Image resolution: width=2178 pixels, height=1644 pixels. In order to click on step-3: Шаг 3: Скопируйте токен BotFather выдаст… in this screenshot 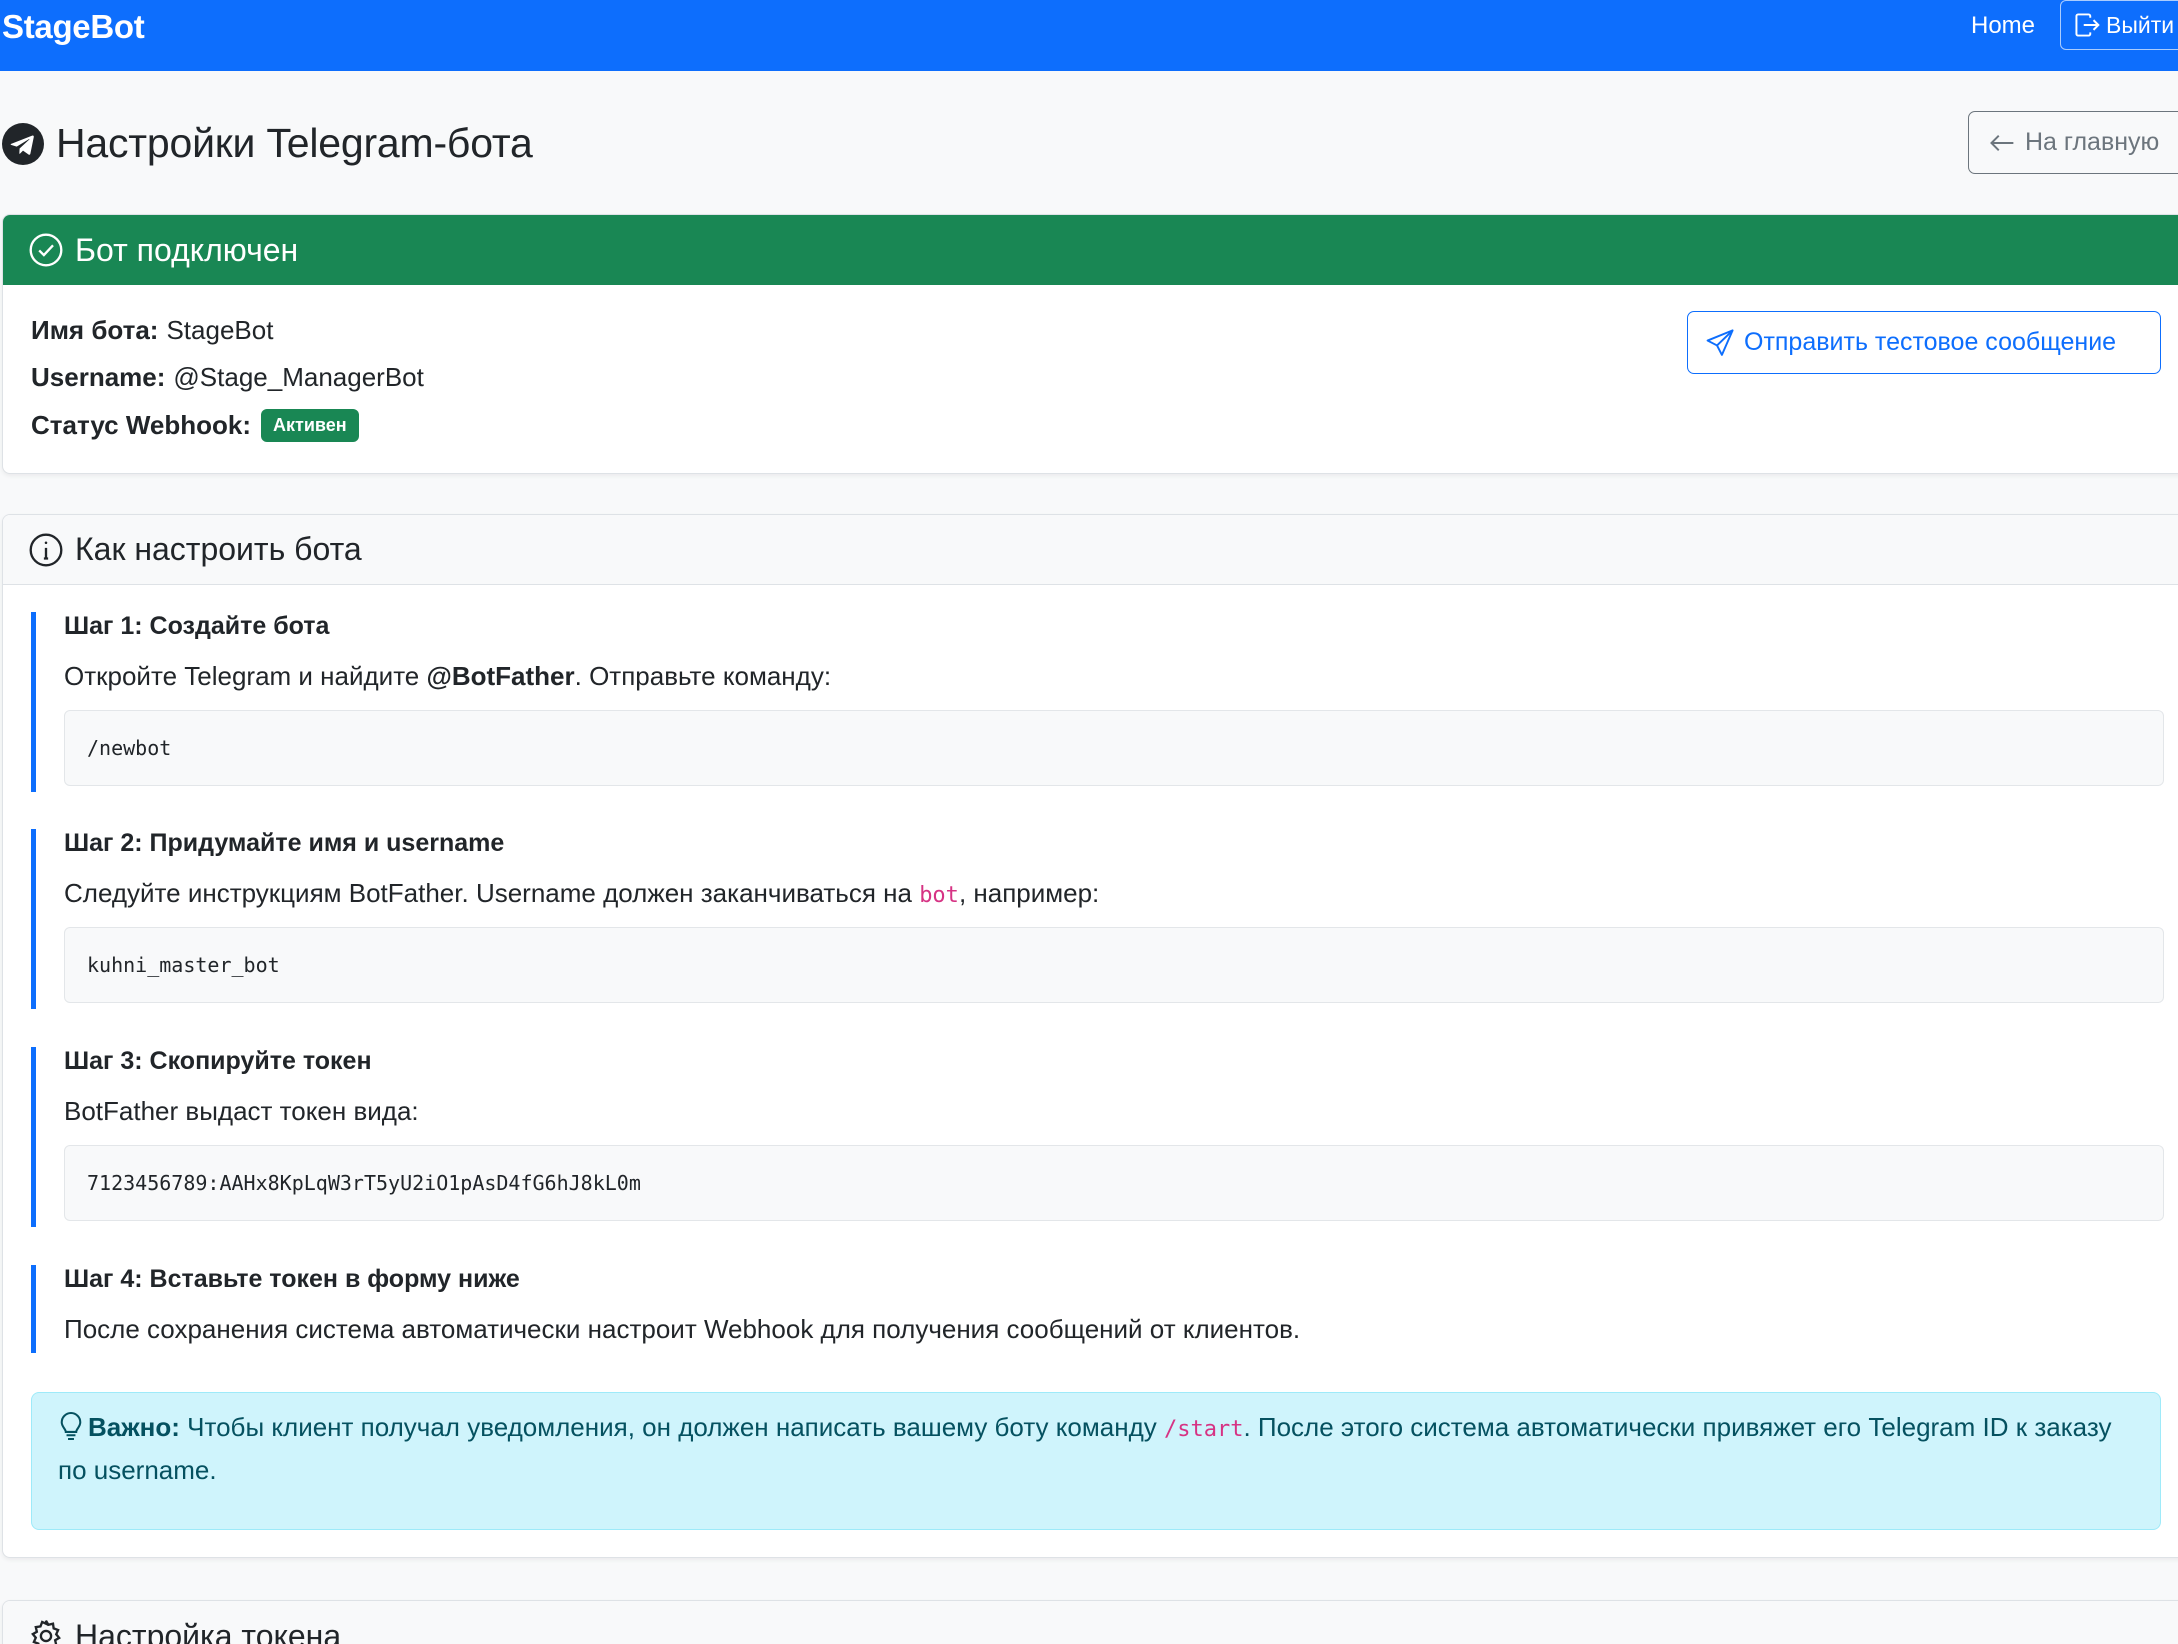, I will do `click(1097, 1137)`.